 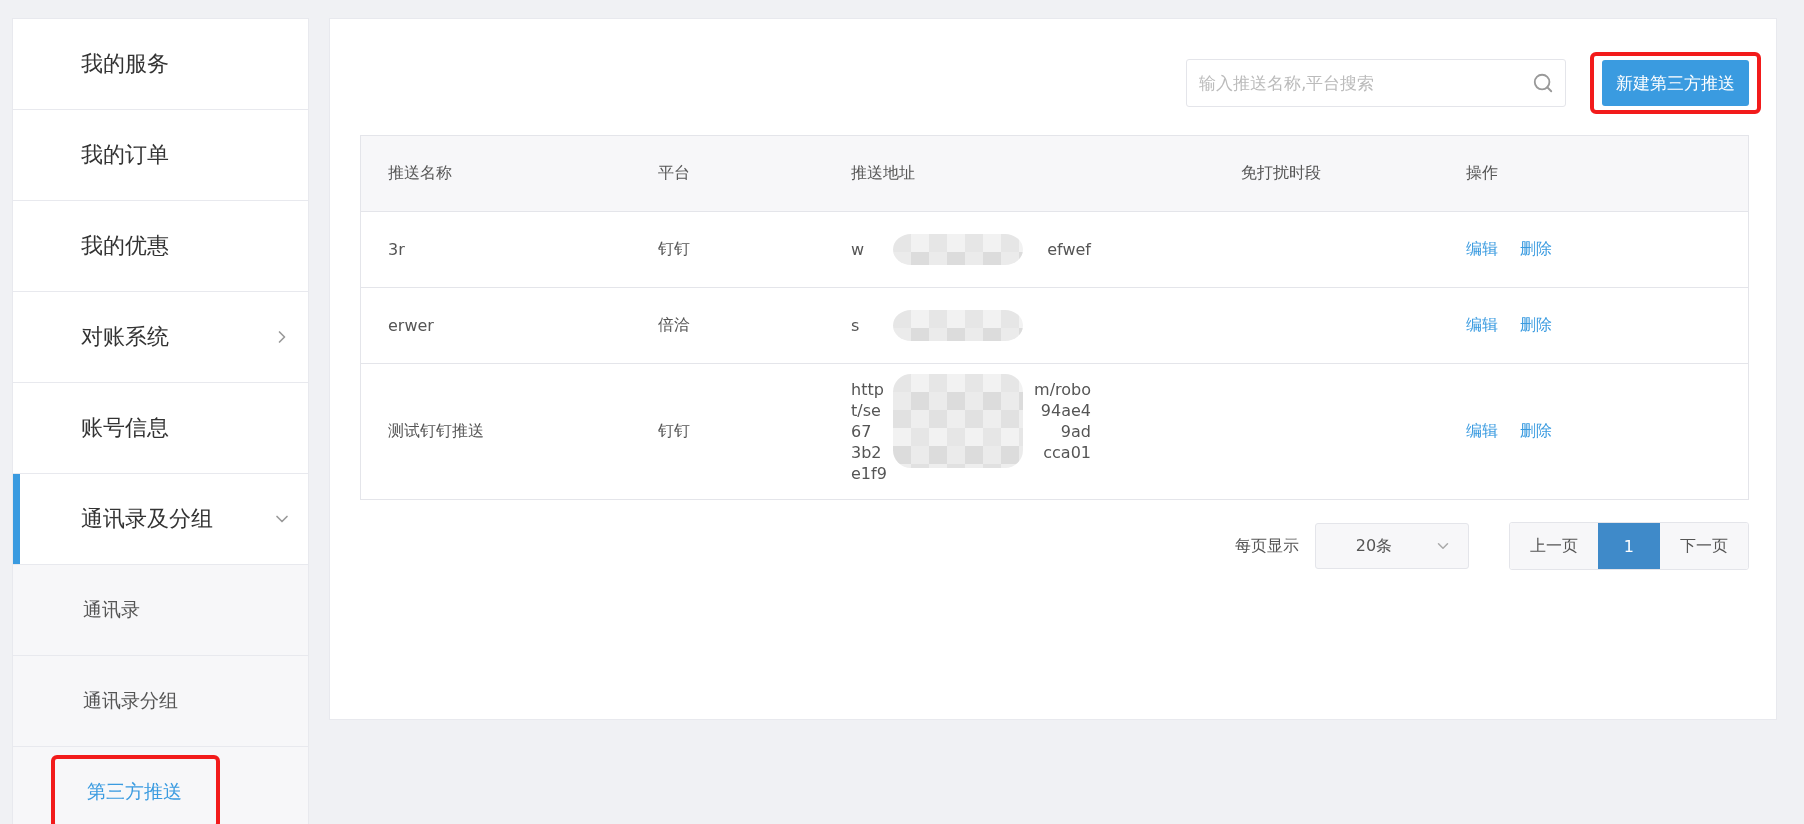 What do you see at coordinates (858, 249) in the screenshot?
I see `address-text: w` at bounding box center [858, 249].